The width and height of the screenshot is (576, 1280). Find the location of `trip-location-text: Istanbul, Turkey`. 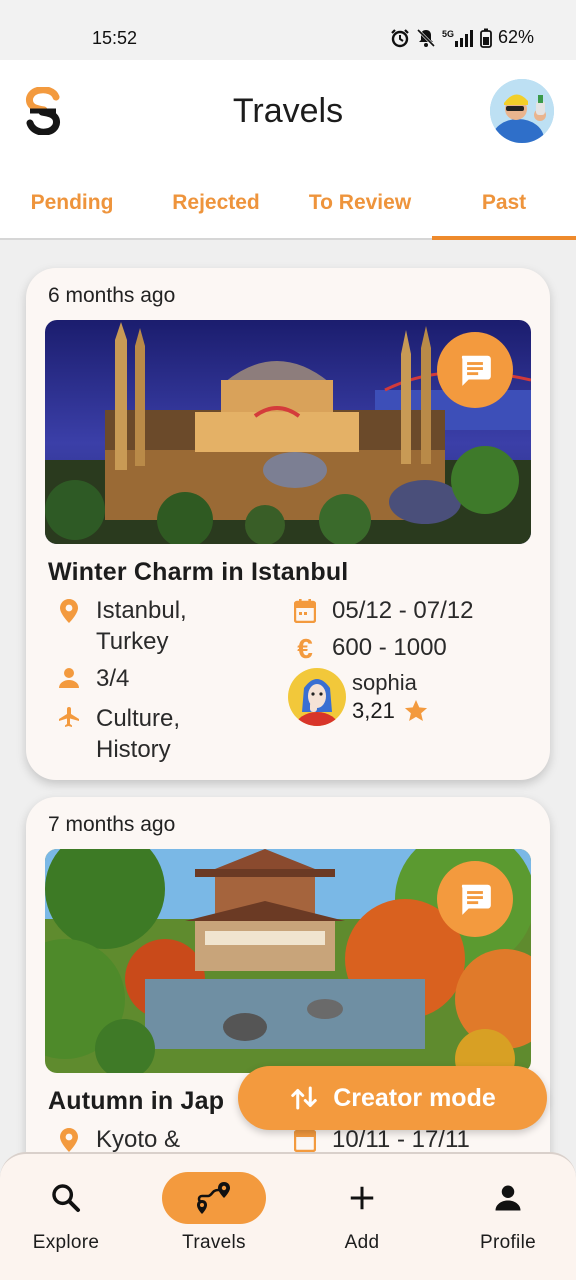

trip-location-text: Istanbul, Turkey is located at coordinates (141, 626).